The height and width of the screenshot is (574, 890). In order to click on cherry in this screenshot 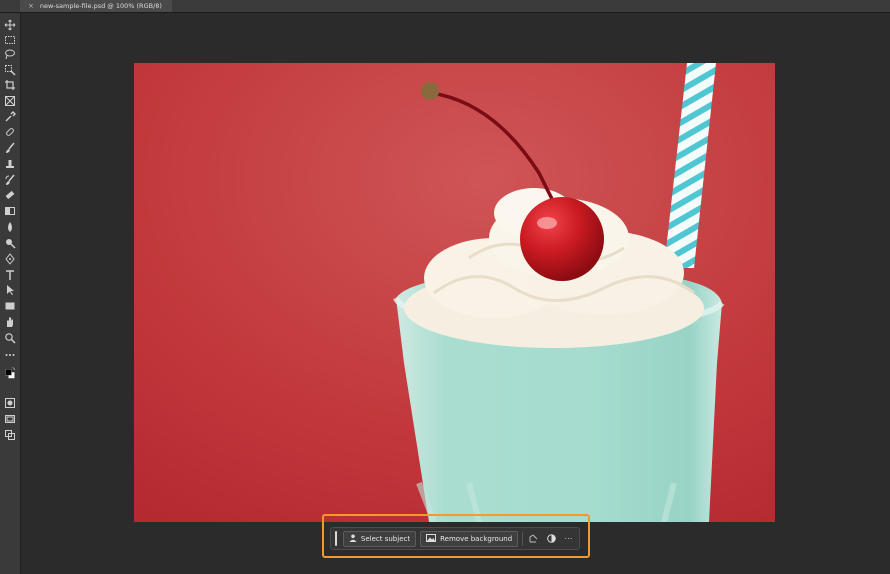, I will do `click(562, 239)`.